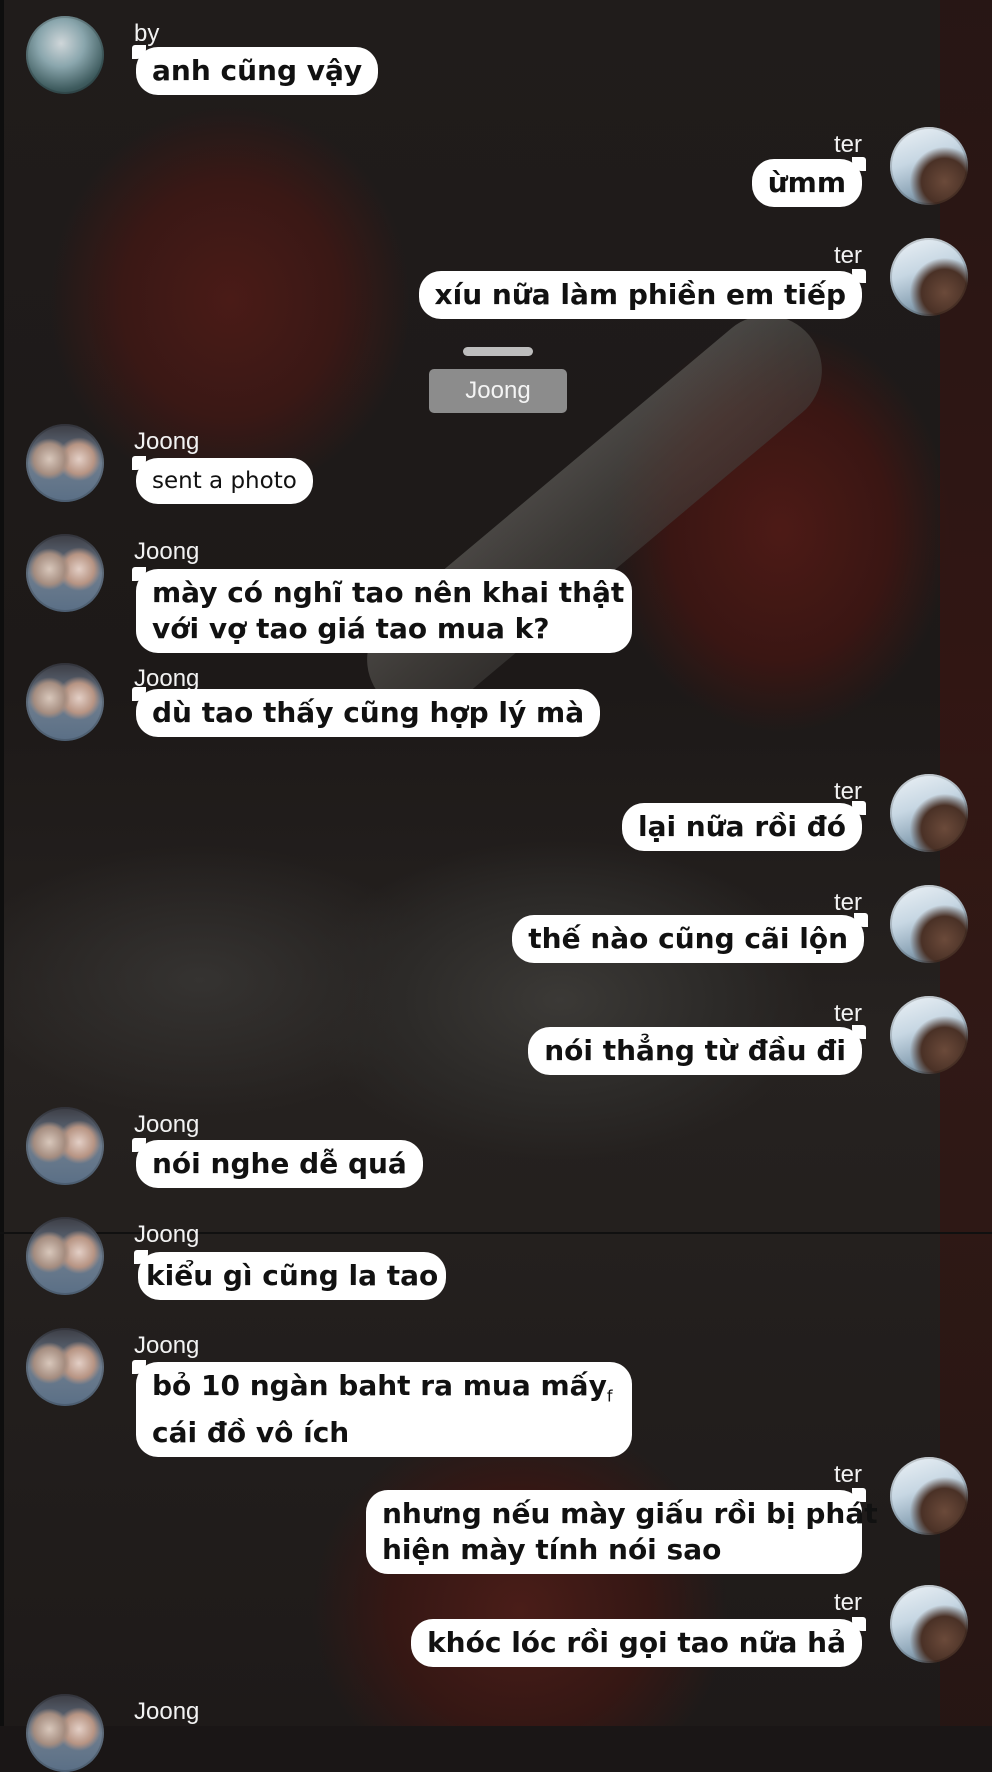 The width and height of the screenshot is (992, 1772). Describe the element at coordinates (388, 592) in the screenshot. I see `message-text: mày có nghĩ tao nên khai thật` at that location.